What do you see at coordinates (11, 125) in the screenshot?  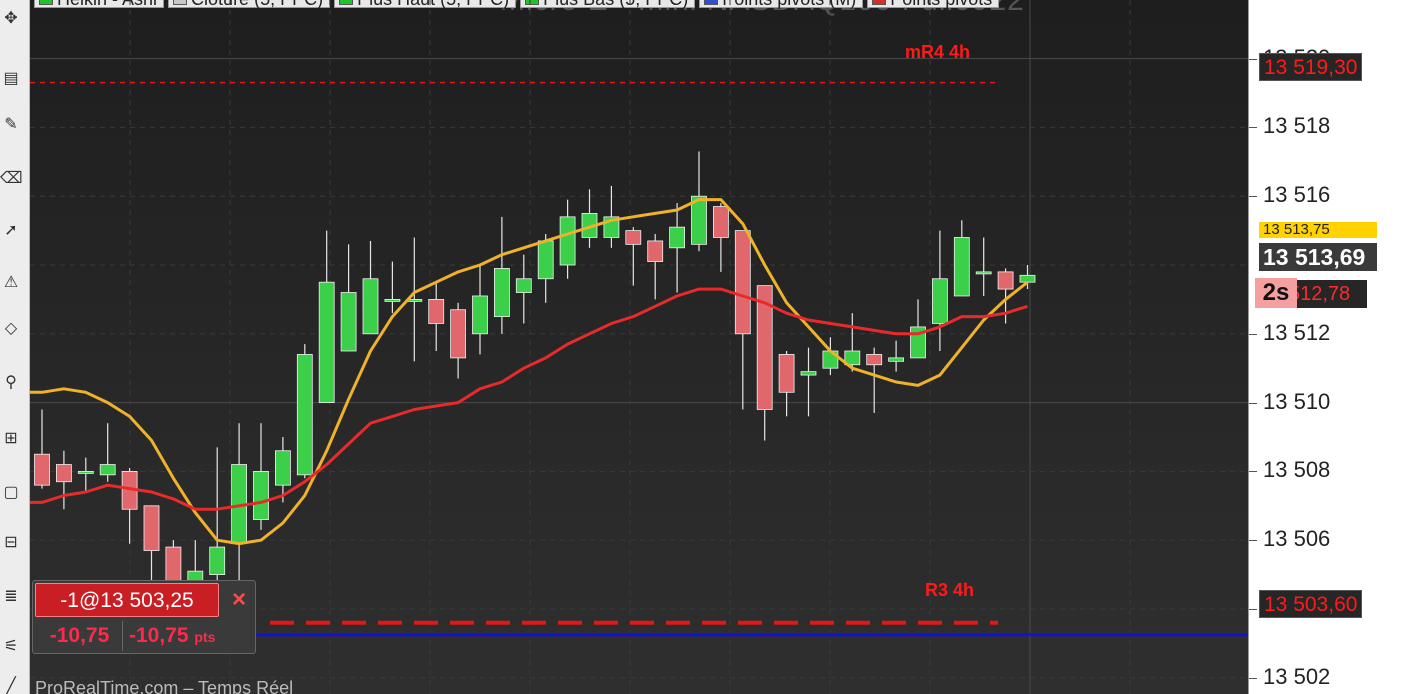 I see `brush-icon: ✎` at bounding box center [11, 125].